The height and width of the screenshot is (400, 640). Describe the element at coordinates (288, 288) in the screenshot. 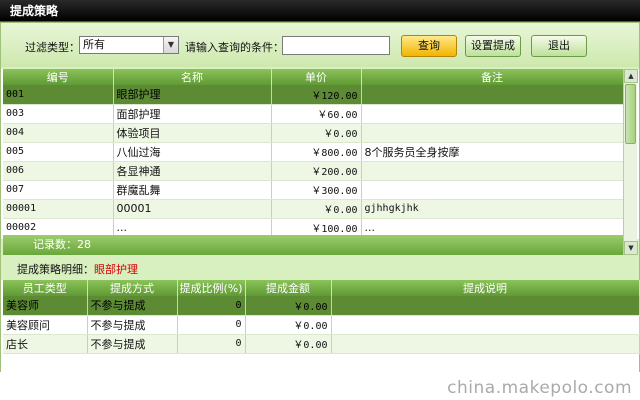

I see `column-header-commission-amount: 提成金额` at that location.